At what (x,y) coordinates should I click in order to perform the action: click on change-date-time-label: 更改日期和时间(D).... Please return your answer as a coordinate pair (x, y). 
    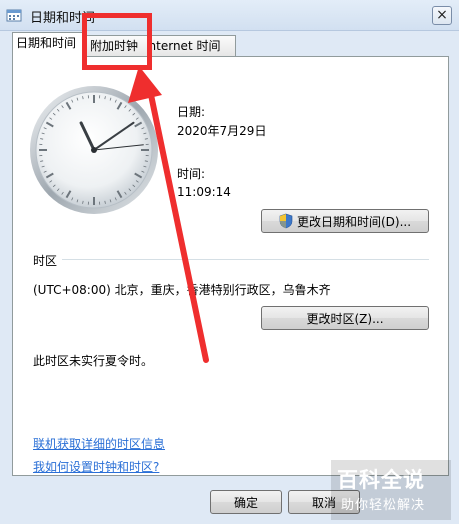
    Looking at the image, I should click on (354, 222).